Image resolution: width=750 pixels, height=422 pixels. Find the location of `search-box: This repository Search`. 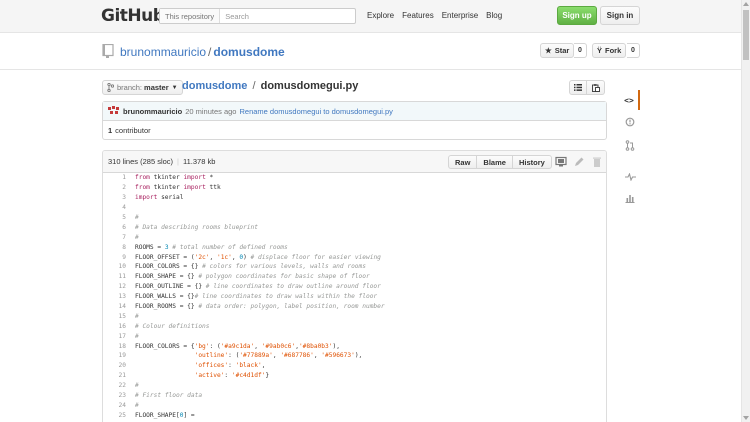

search-box: This repository Search is located at coordinates (257, 16).